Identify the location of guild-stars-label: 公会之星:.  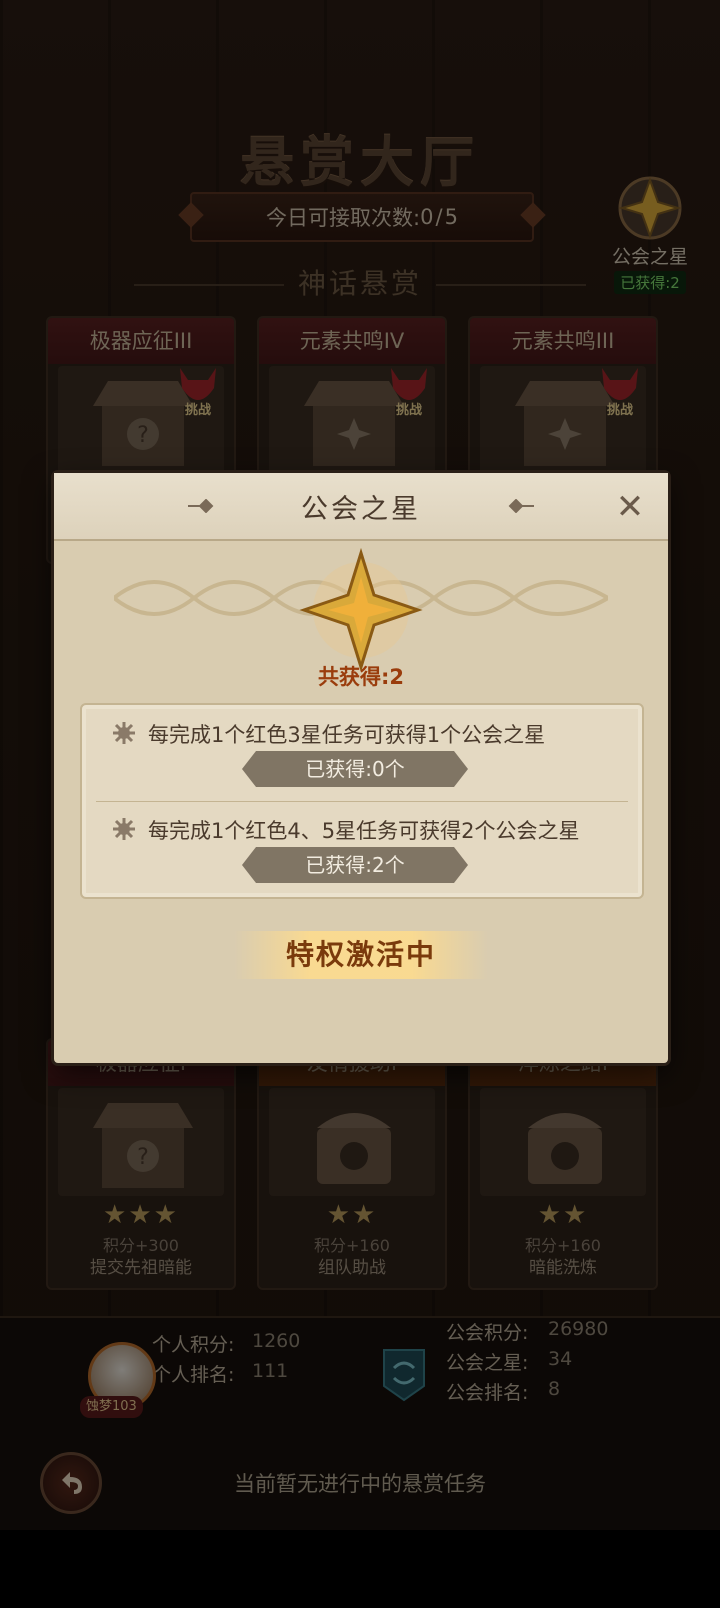
(487, 1363).